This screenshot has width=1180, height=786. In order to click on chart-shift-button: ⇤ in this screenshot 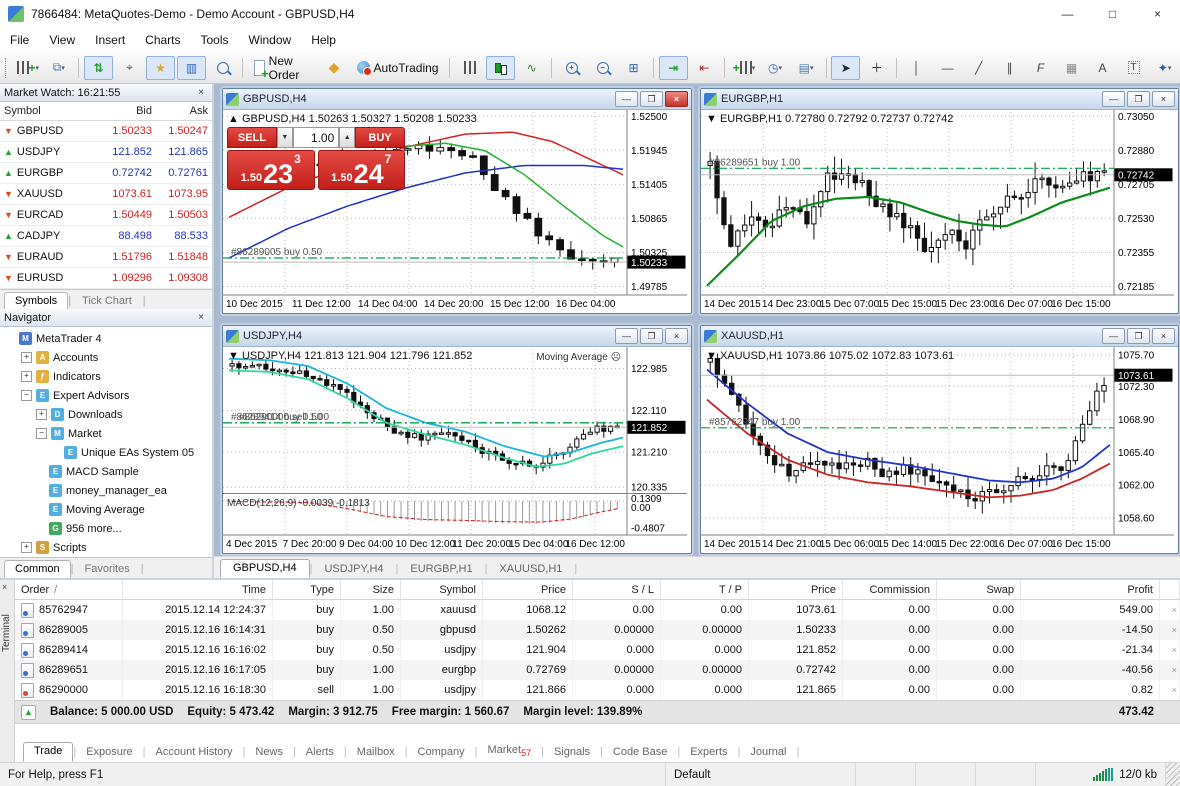, I will do `click(704, 68)`.